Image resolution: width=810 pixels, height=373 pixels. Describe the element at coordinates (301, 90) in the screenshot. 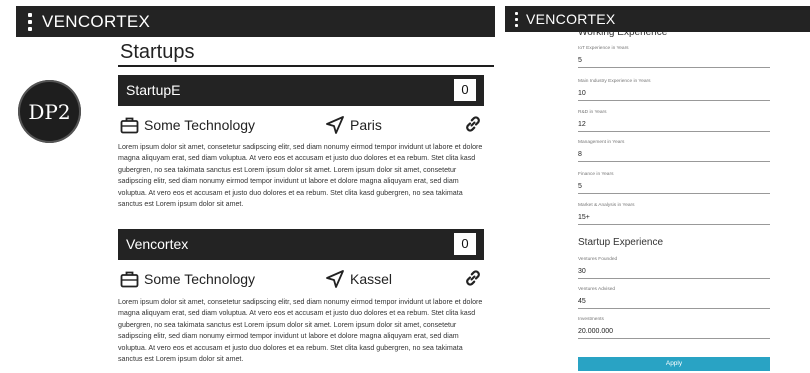

I see `startup-card-header: StartupE 0` at that location.